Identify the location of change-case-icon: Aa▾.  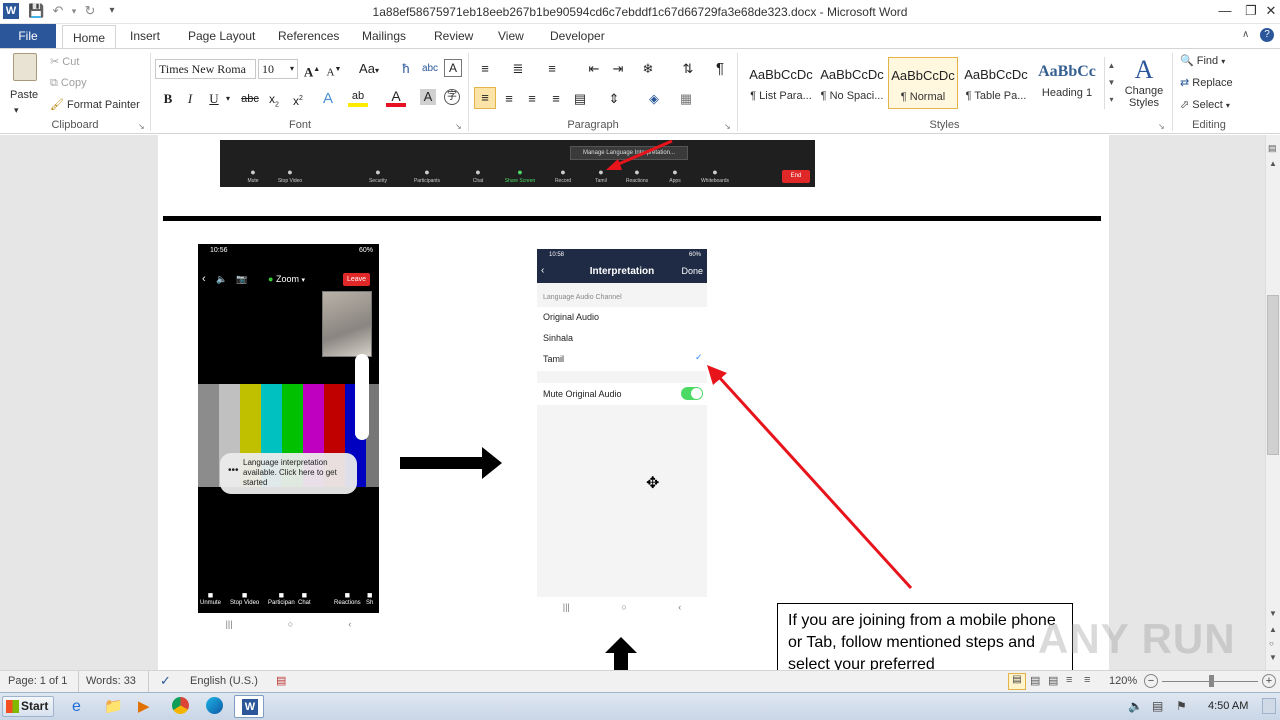
(369, 69).